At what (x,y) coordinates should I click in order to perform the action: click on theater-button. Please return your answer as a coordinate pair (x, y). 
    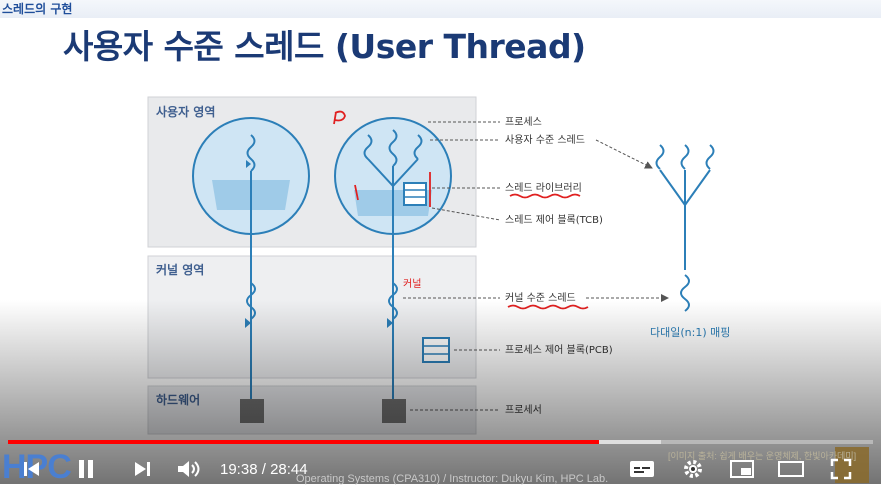
    Looking at the image, I should click on (791, 469).